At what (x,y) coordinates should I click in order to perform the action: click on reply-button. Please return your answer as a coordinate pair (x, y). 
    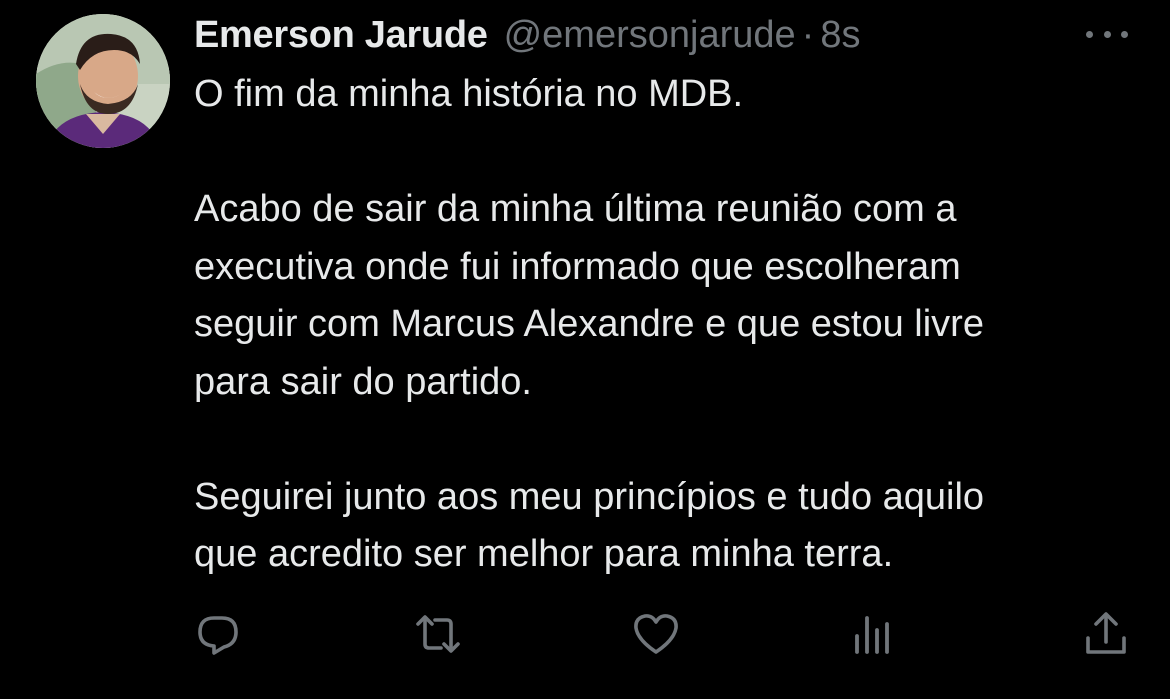
    Looking at the image, I should click on (218, 634).